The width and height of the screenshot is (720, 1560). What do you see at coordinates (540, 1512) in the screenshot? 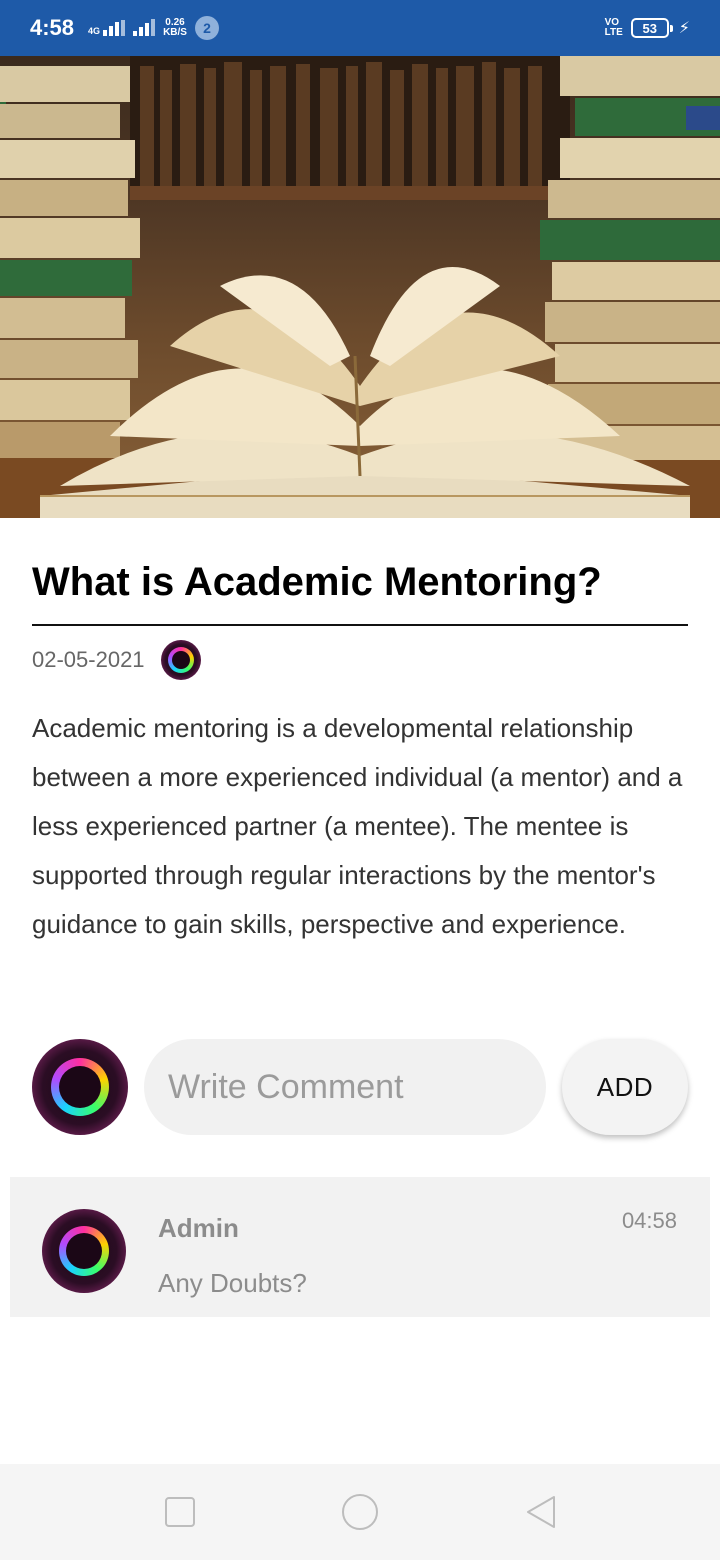
I see `back-triangle-icon` at bounding box center [540, 1512].